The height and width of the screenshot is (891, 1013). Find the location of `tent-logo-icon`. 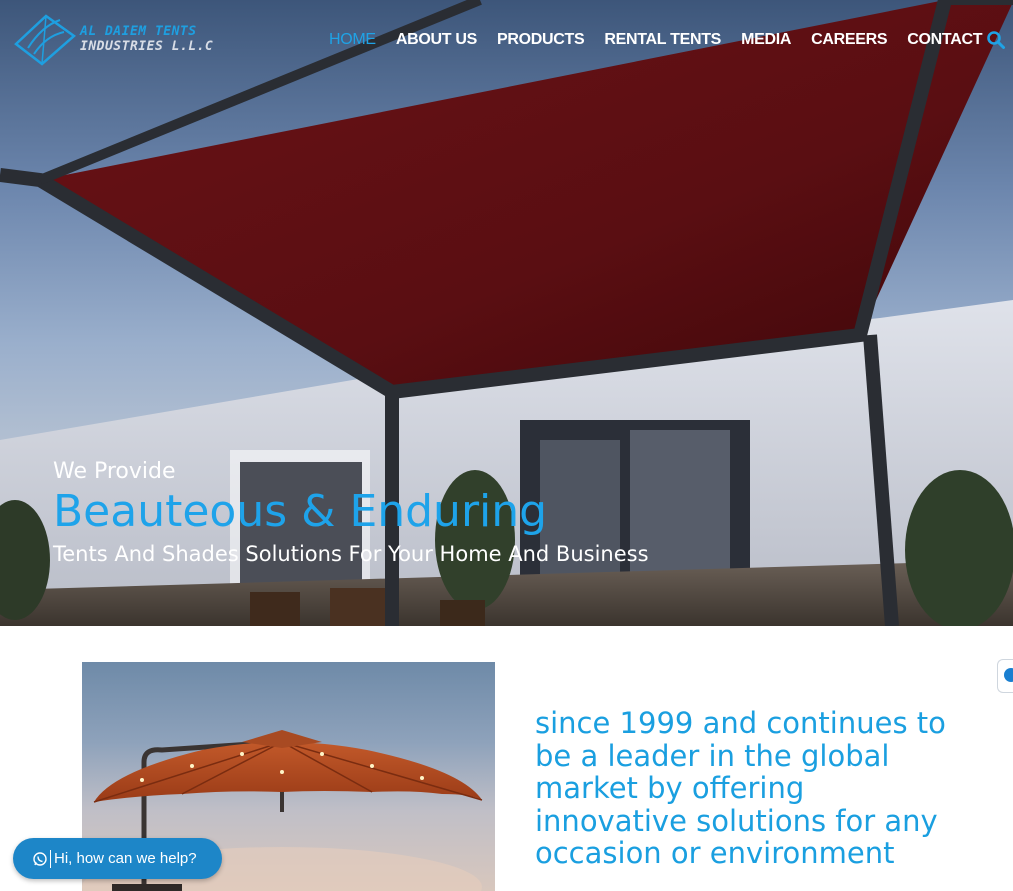

tent-logo-icon is located at coordinates (45, 40).